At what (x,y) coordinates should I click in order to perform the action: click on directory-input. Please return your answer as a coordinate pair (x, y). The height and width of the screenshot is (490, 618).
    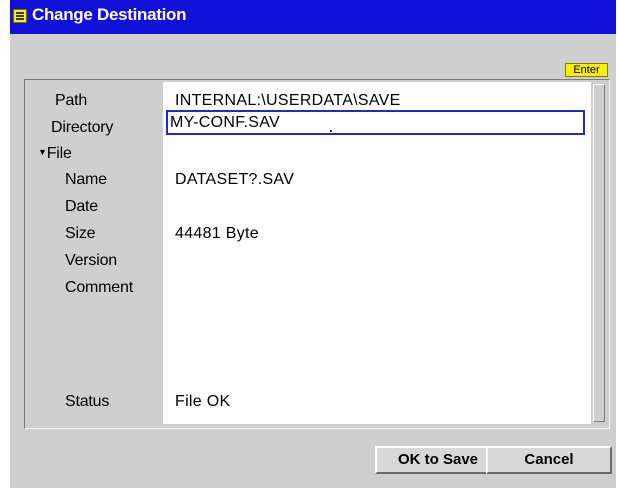
    Looking at the image, I should click on (370, 122).